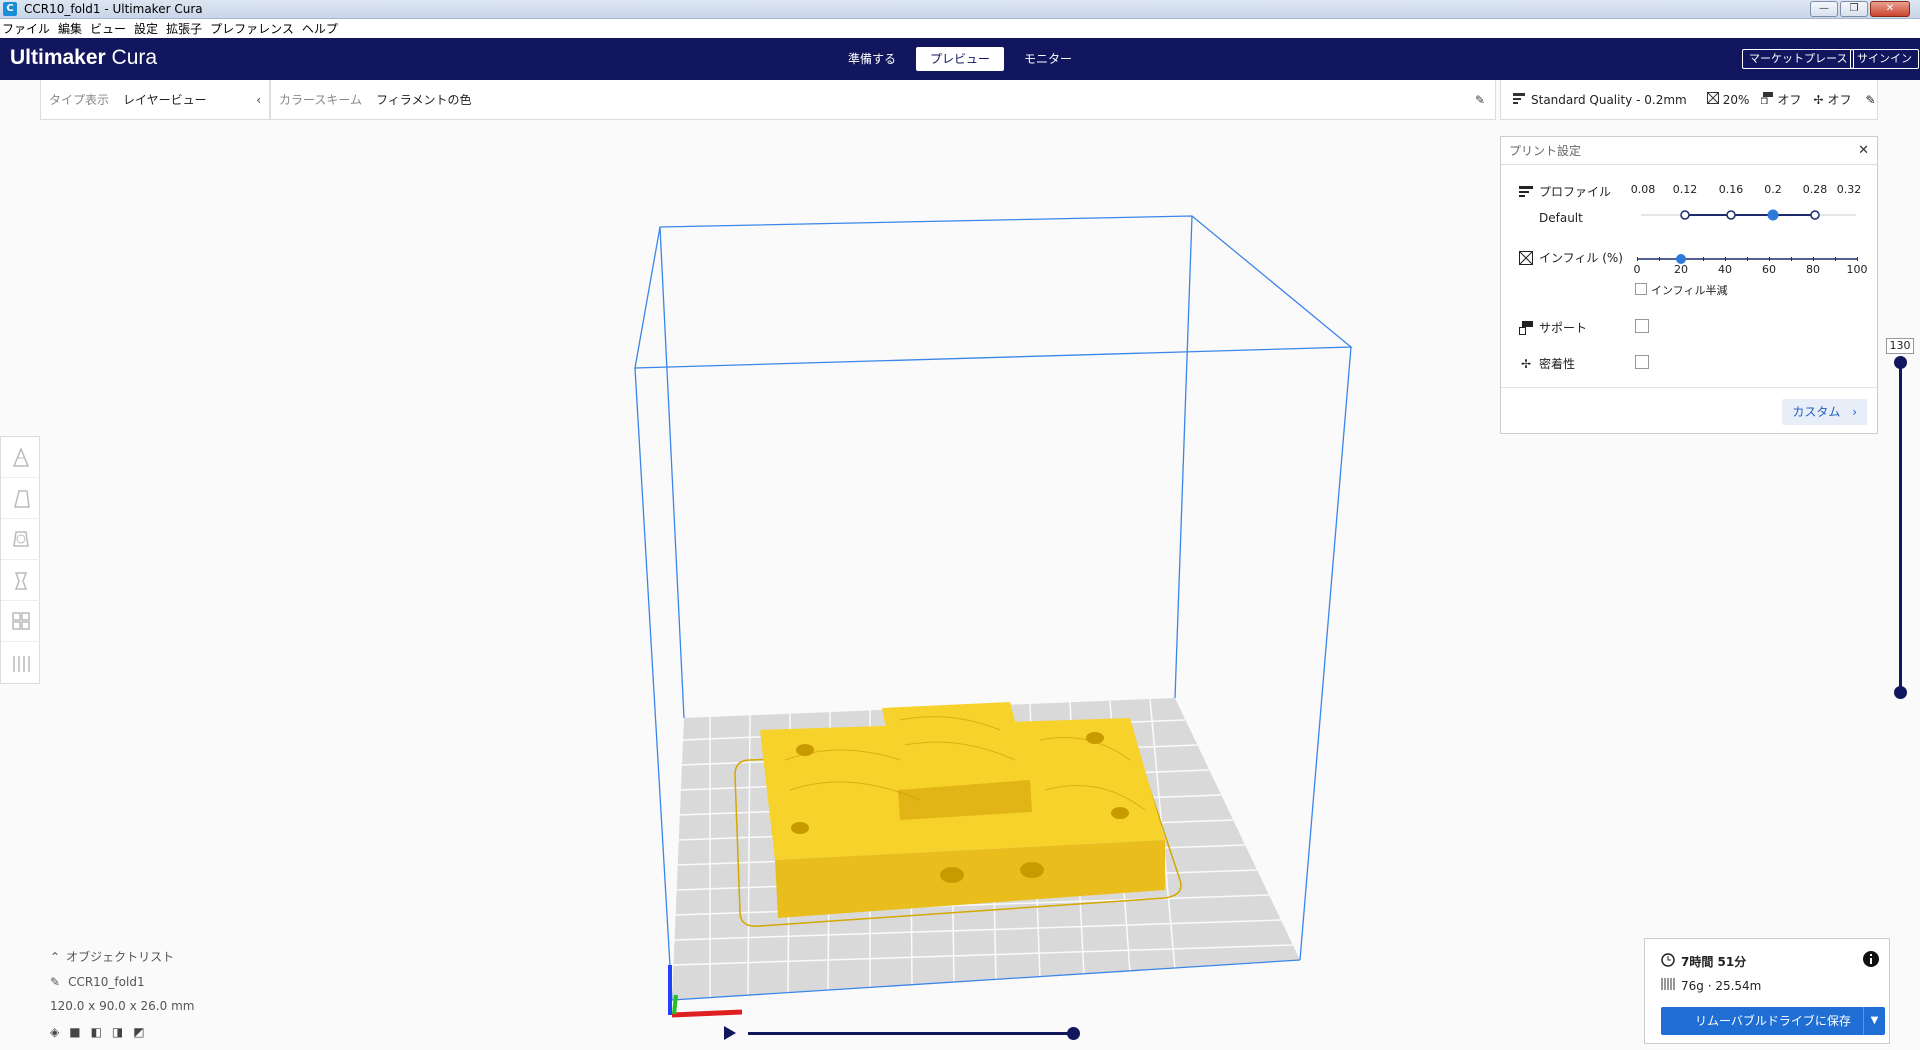 Image resolution: width=1920 pixels, height=1050 pixels. What do you see at coordinates (117, 1032) in the screenshot?
I see `view-left-icon: ◨` at bounding box center [117, 1032].